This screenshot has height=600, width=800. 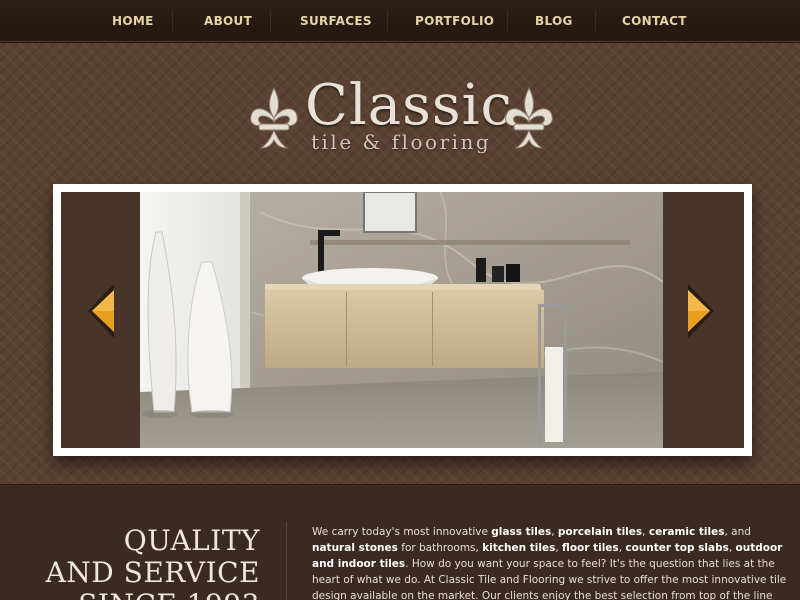 What do you see at coordinates (133, 21) in the screenshot?
I see `nav-home-link: HOME` at bounding box center [133, 21].